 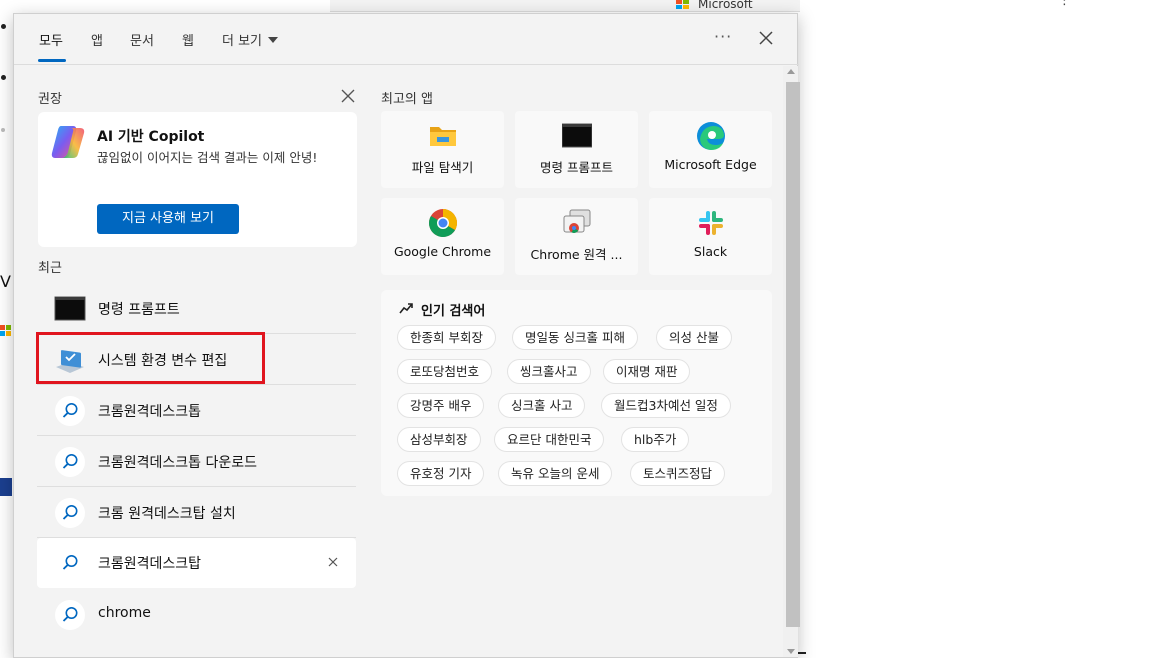 I want to click on trending-chip: 유호정 기자, so click(x=441, y=473).